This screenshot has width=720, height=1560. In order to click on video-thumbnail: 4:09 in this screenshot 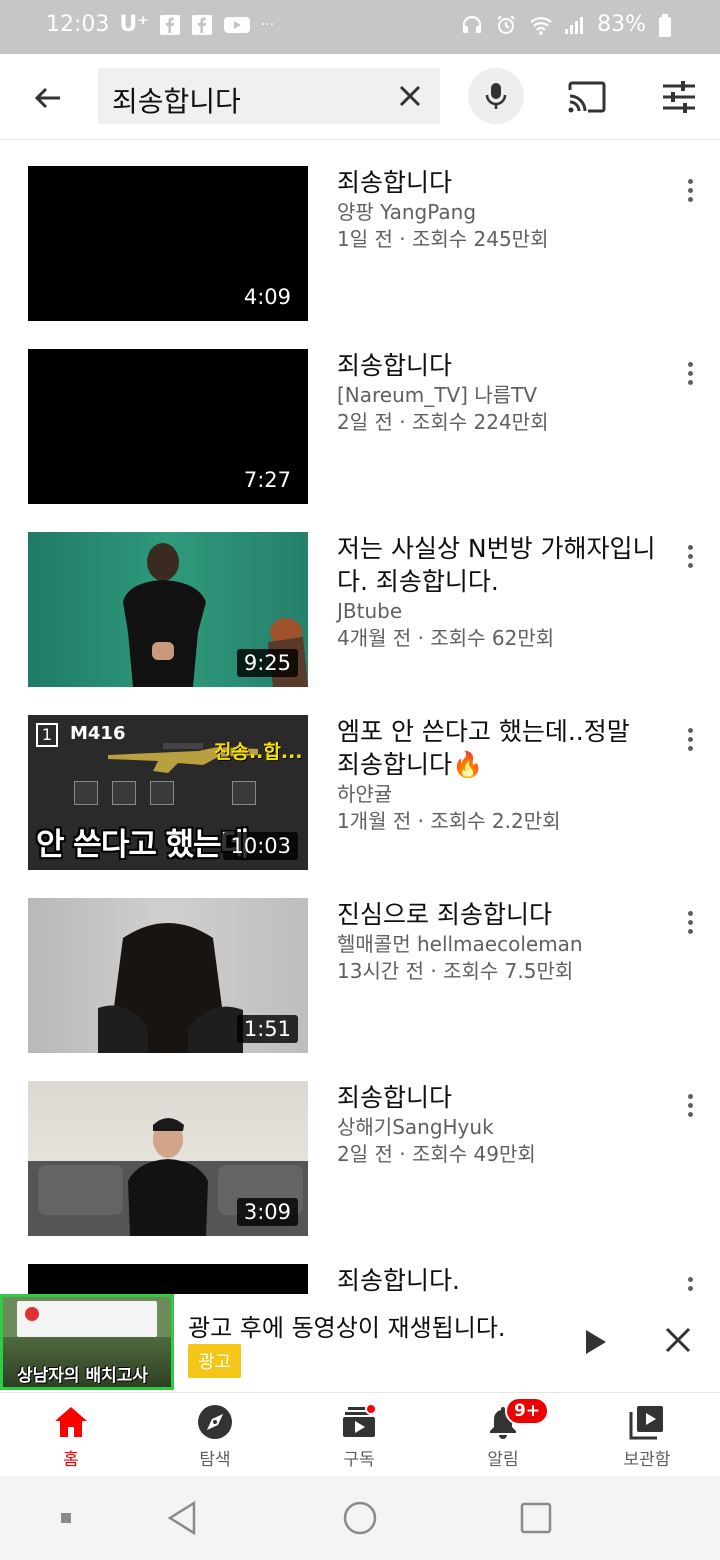, I will do `click(168, 243)`.